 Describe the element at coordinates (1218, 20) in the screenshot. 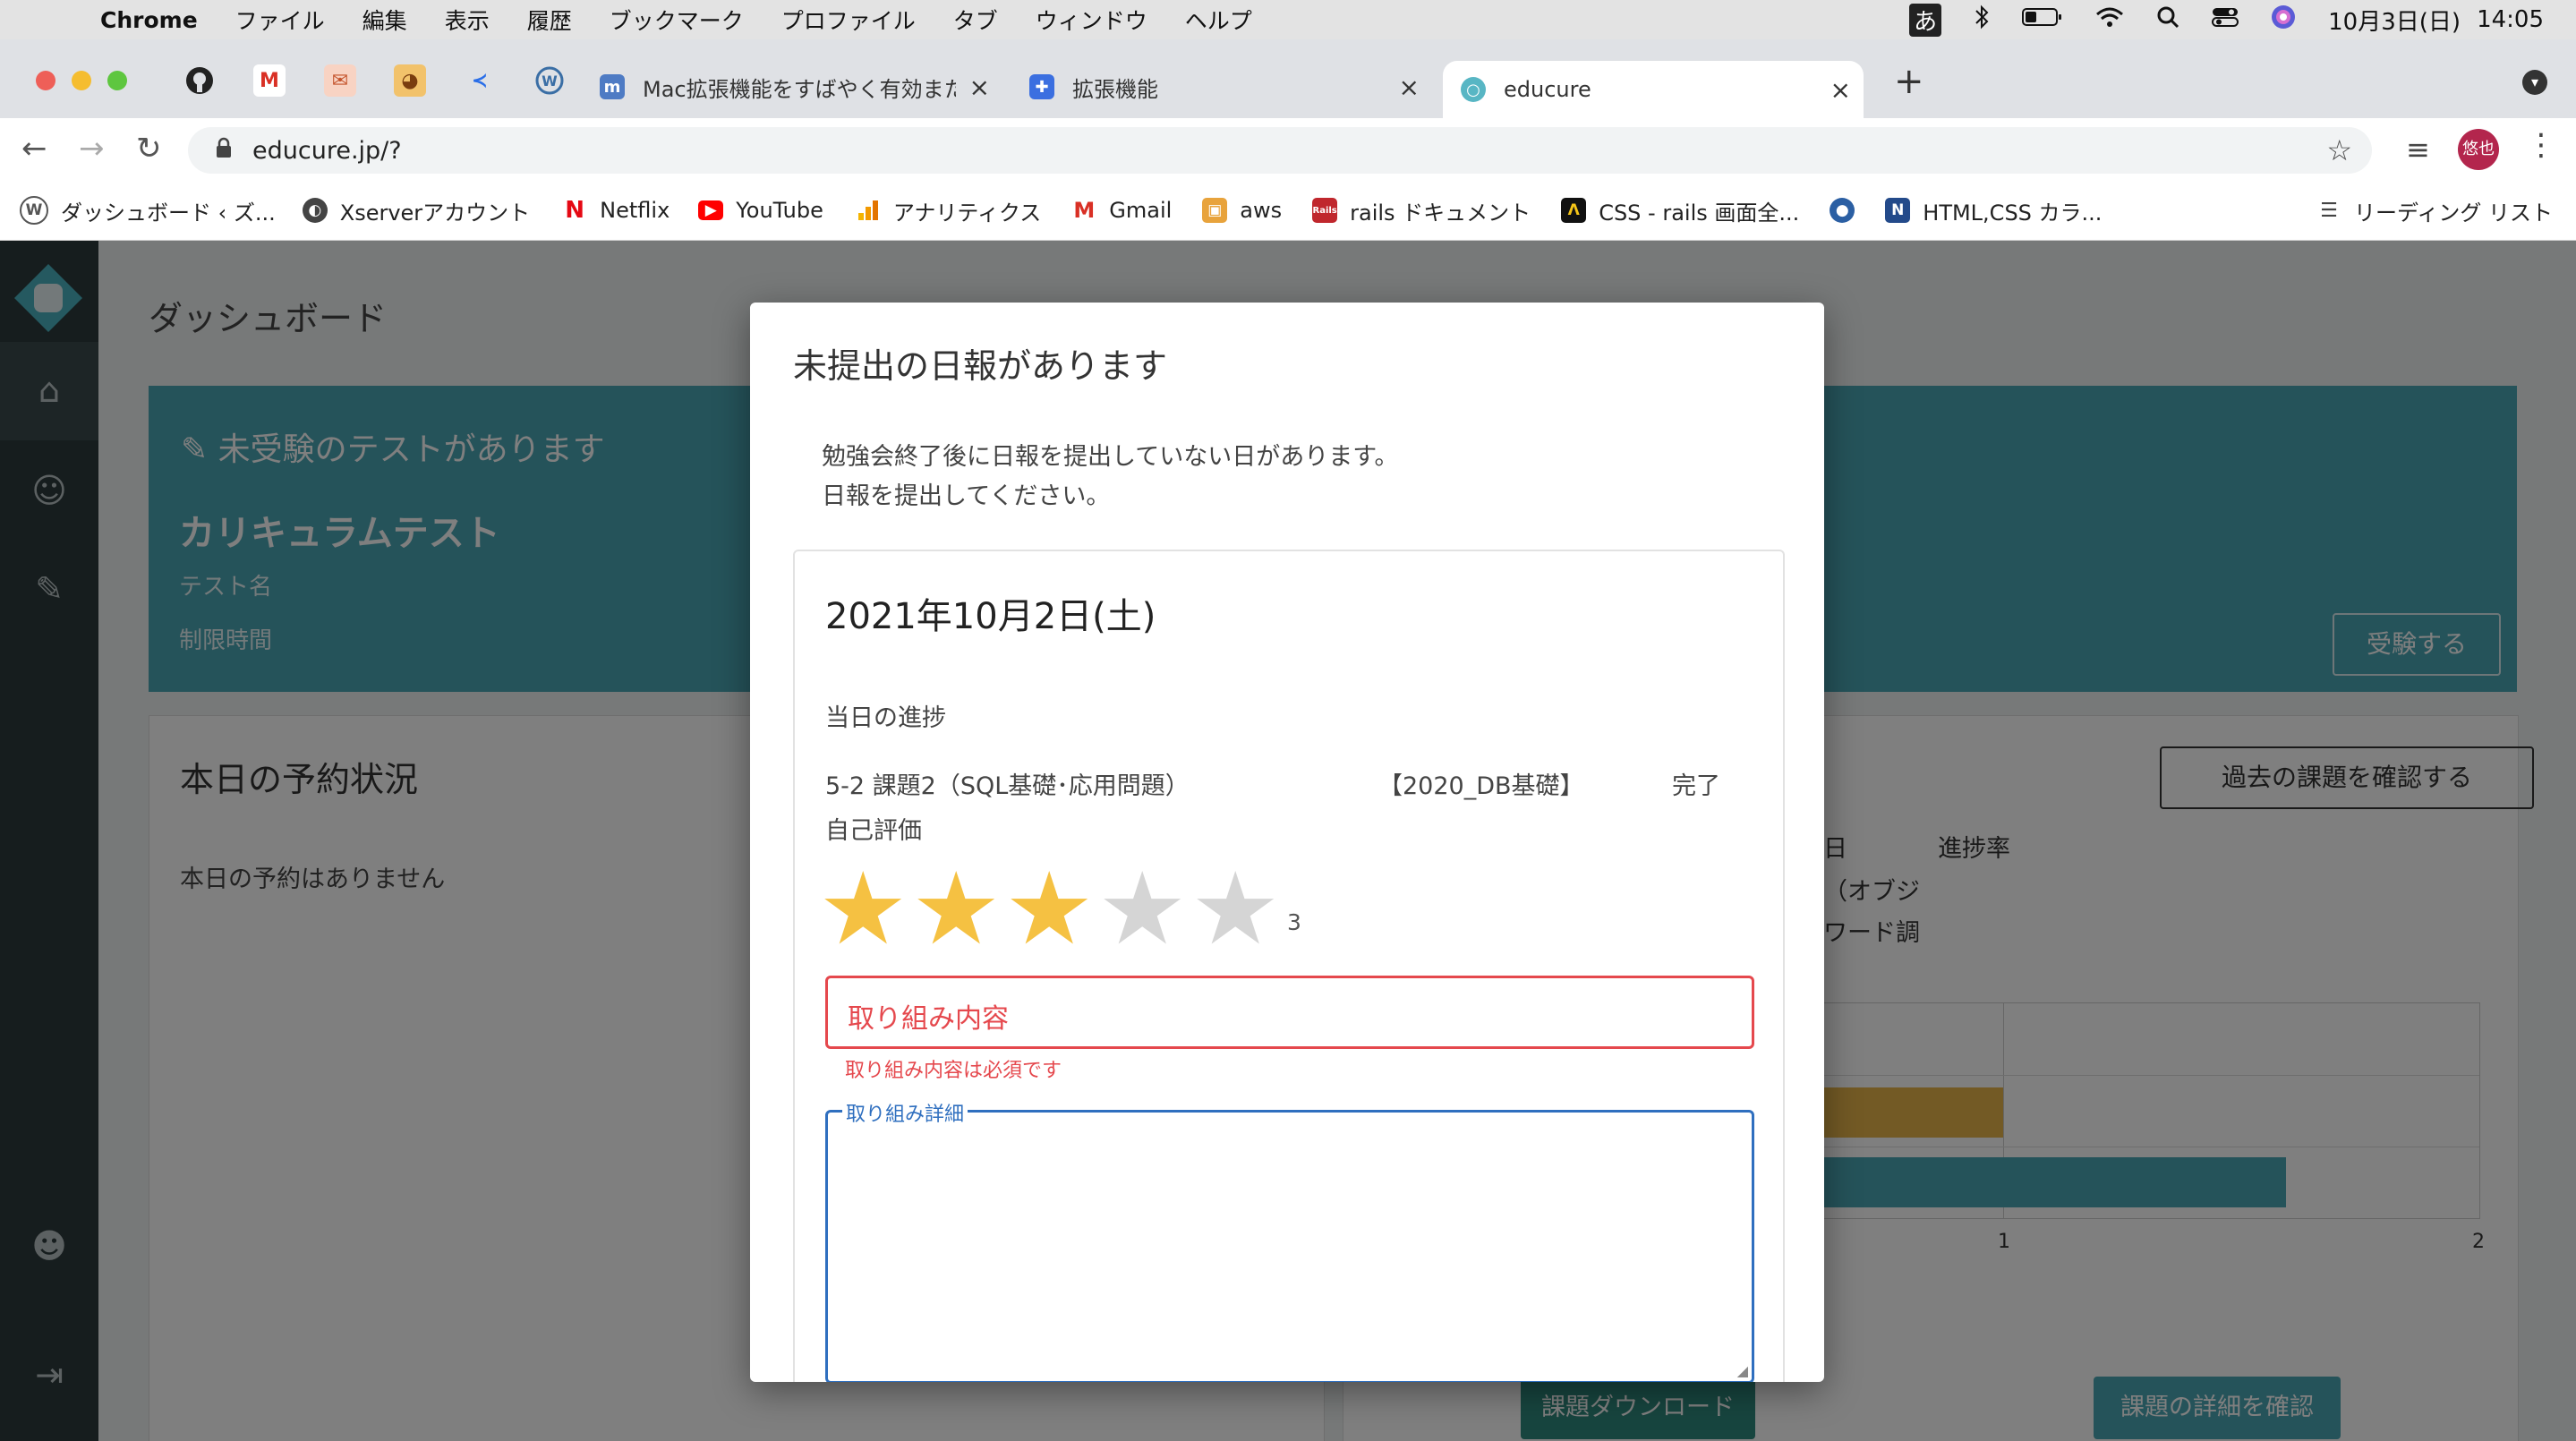

I see `menu-help: ヘルプ` at that location.